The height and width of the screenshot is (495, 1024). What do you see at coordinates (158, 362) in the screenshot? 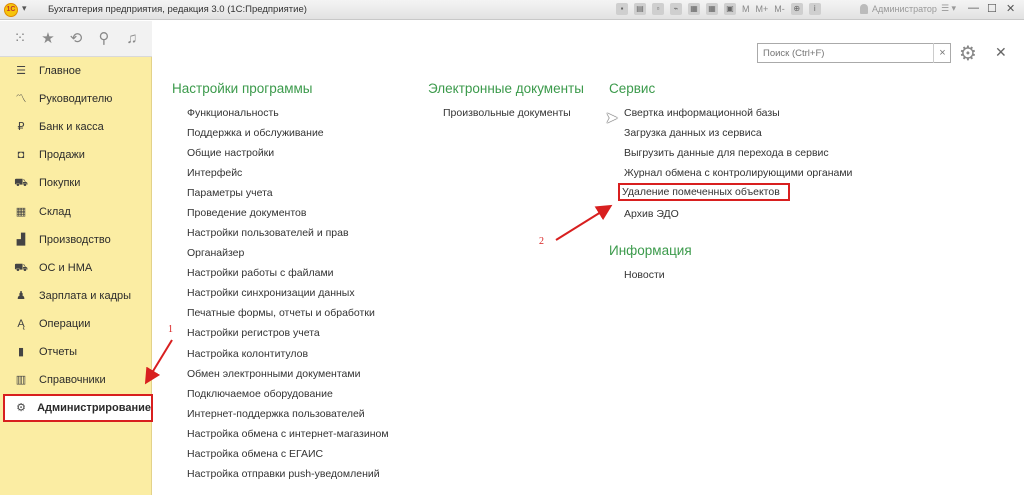
I see `arrow-to-administration` at bounding box center [158, 362].